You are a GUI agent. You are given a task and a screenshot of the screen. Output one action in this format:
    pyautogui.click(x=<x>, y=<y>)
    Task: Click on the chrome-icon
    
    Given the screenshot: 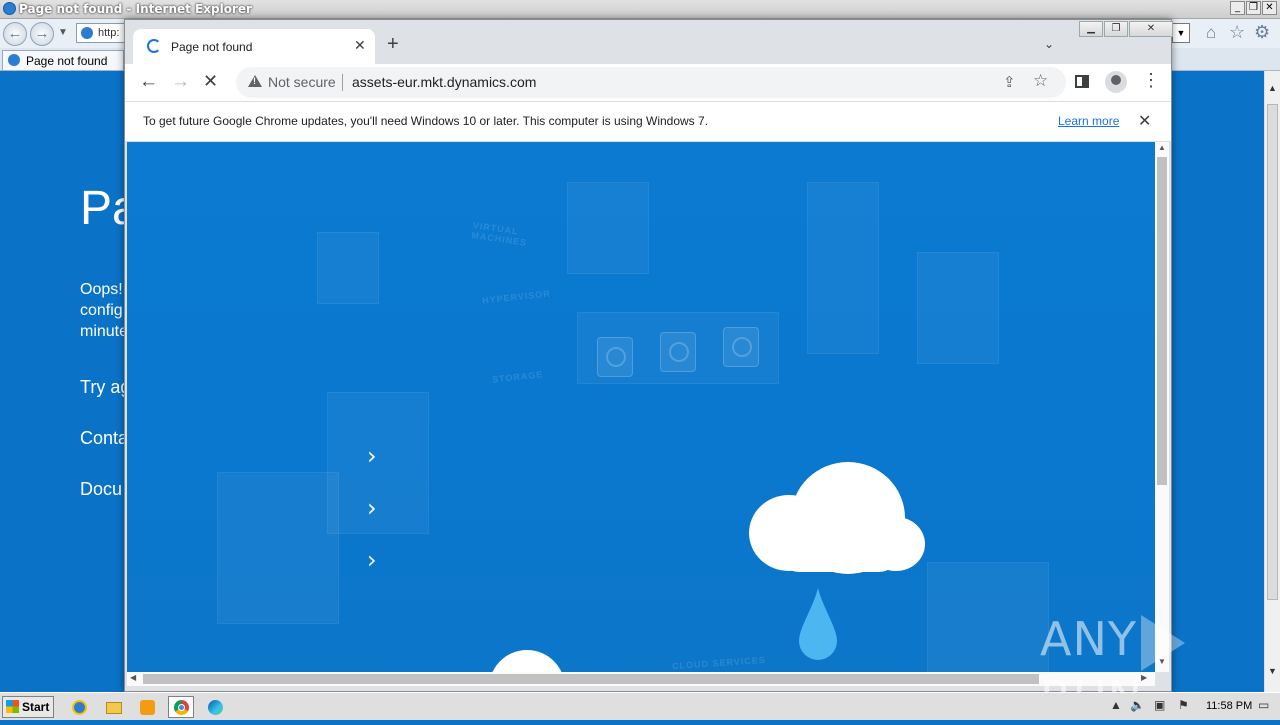 What is the action you would take?
    pyautogui.click(x=181, y=707)
    